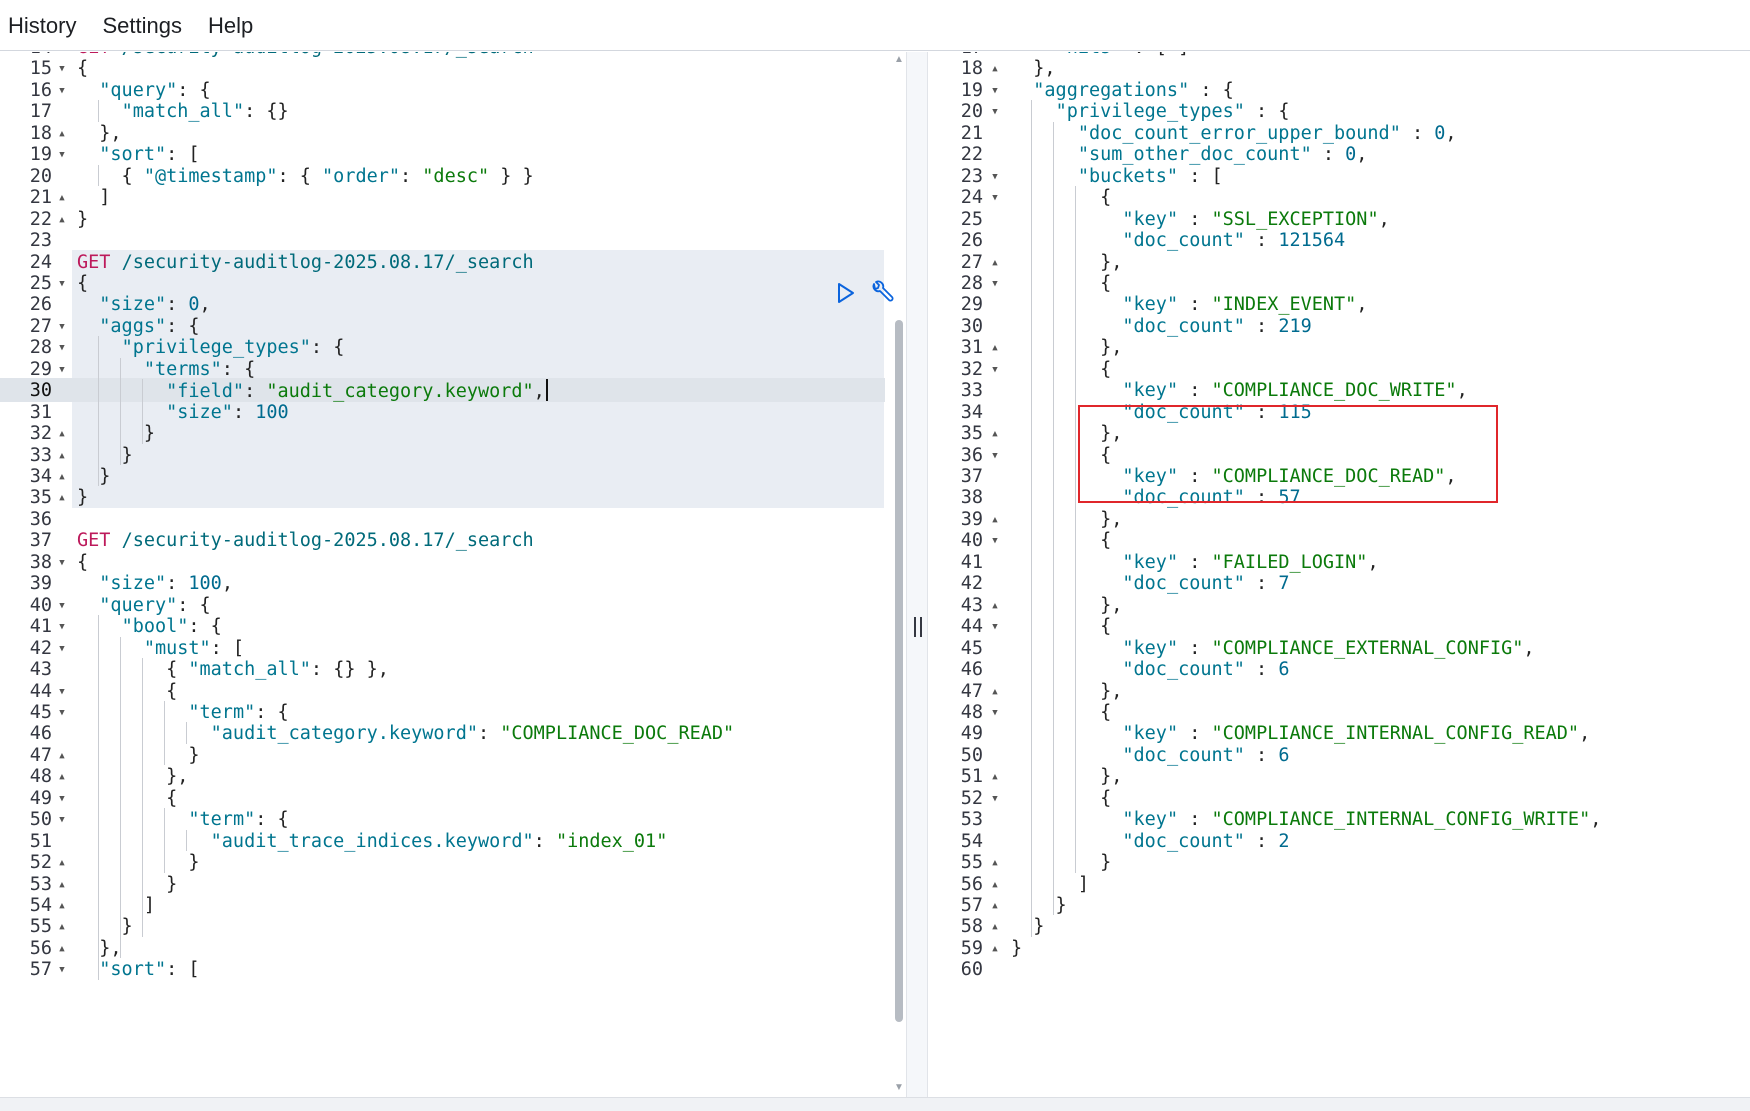 This screenshot has width=1750, height=1111. What do you see at coordinates (442, 498) in the screenshot?
I see `request-line: 35 ▲}` at bounding box center [442, 498].